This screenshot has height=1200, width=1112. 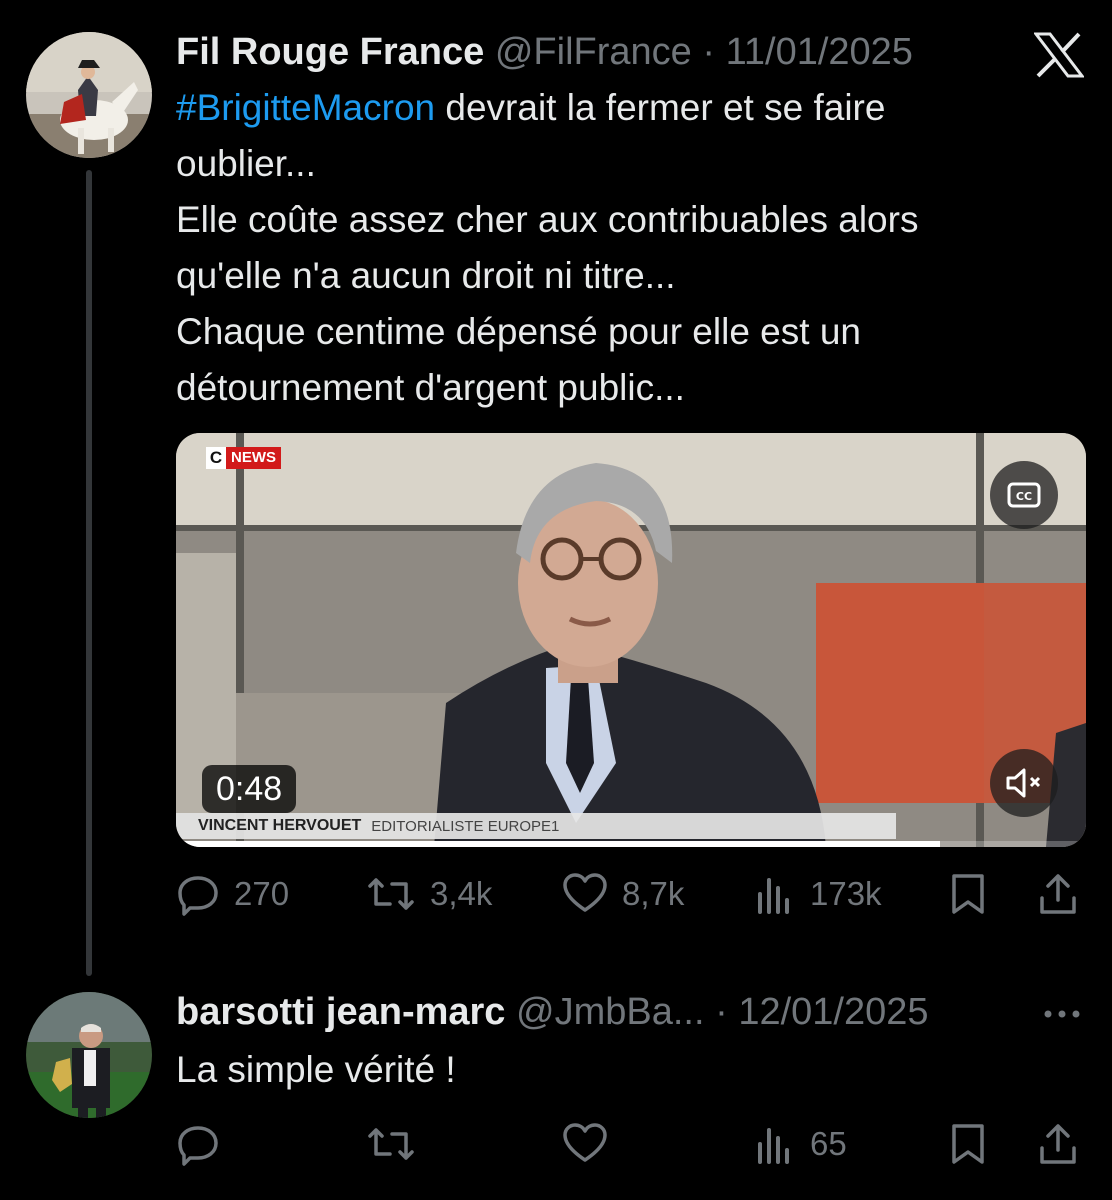 I want to click on lower-third: VINCENT HERVOUET EDITORIALISTE EUROPE1, so click(x=536, y=826).